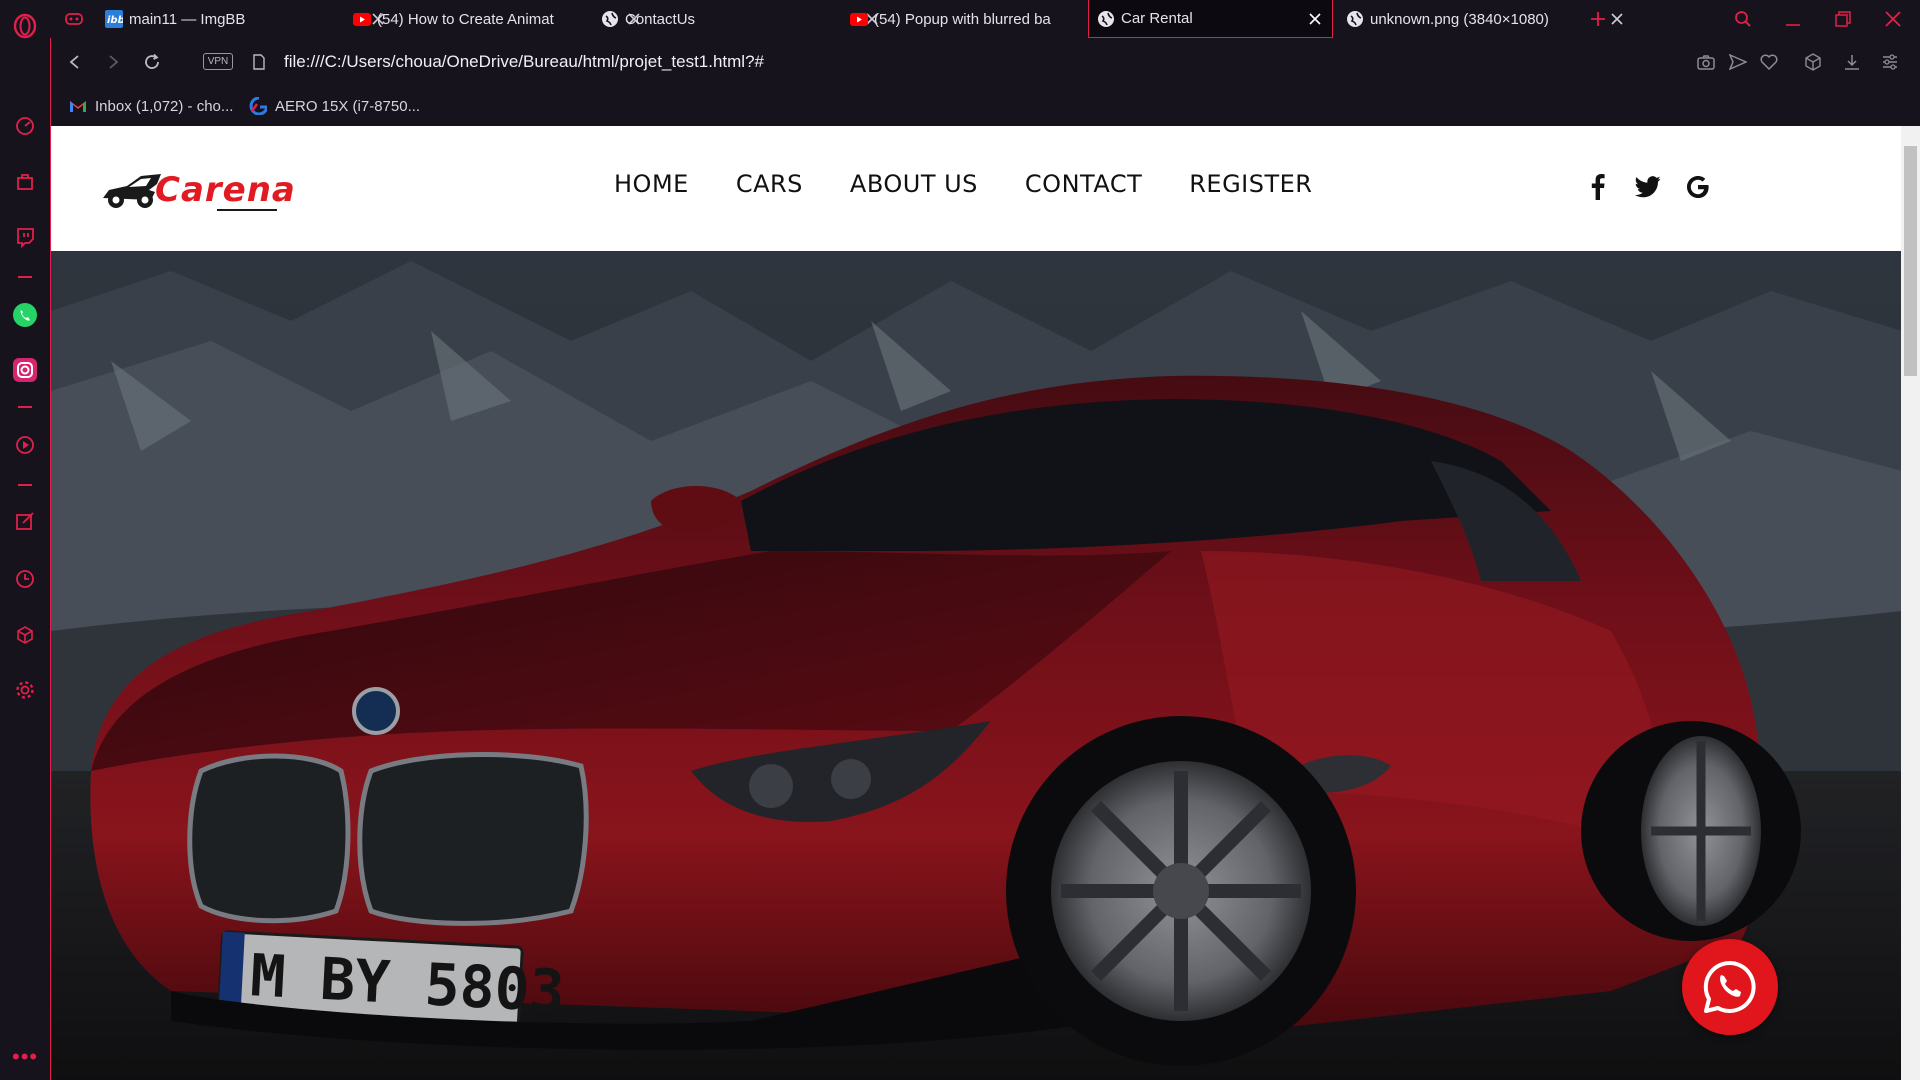  I want to click on whatsapp-float-button, so click(1730, 987).